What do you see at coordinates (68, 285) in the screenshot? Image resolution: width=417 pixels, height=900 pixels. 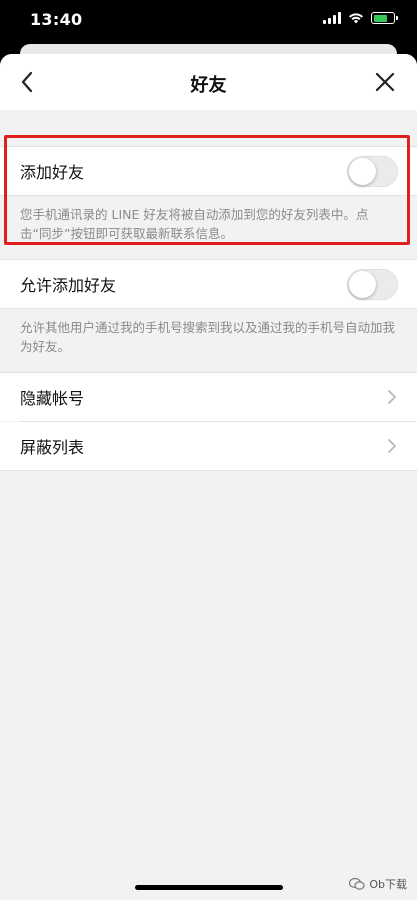 I see `allow-add-friends-label: 允许添加好友` at bounding box center [68, 285].